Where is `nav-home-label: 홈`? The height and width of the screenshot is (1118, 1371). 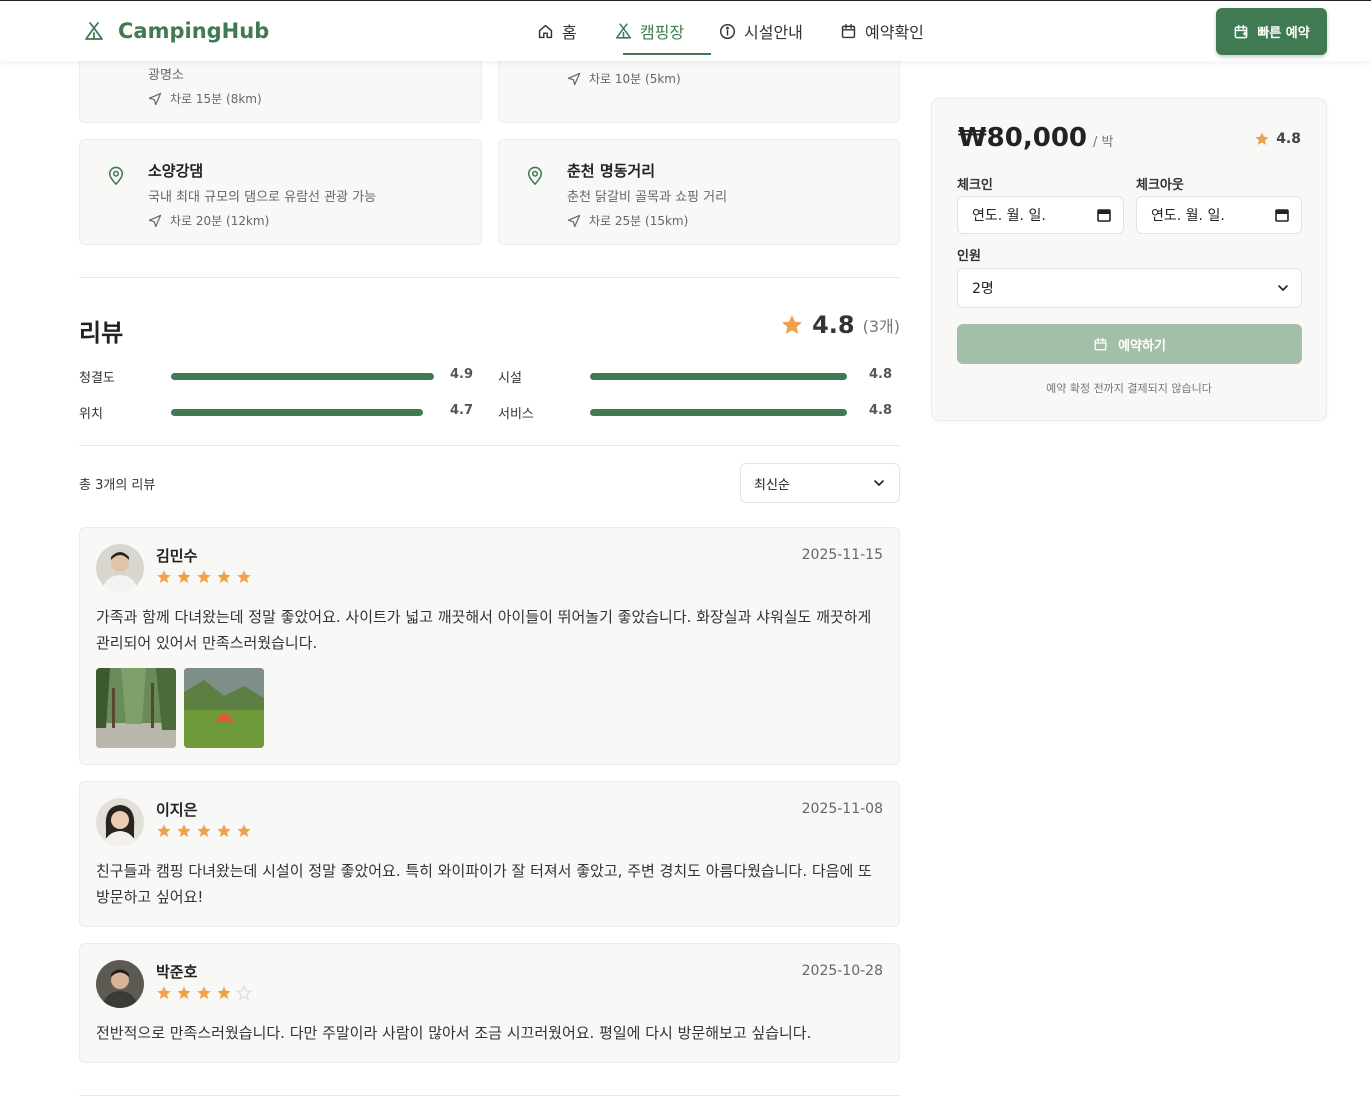
nav-home-label: 홈 is located at coordinates (569, 32).